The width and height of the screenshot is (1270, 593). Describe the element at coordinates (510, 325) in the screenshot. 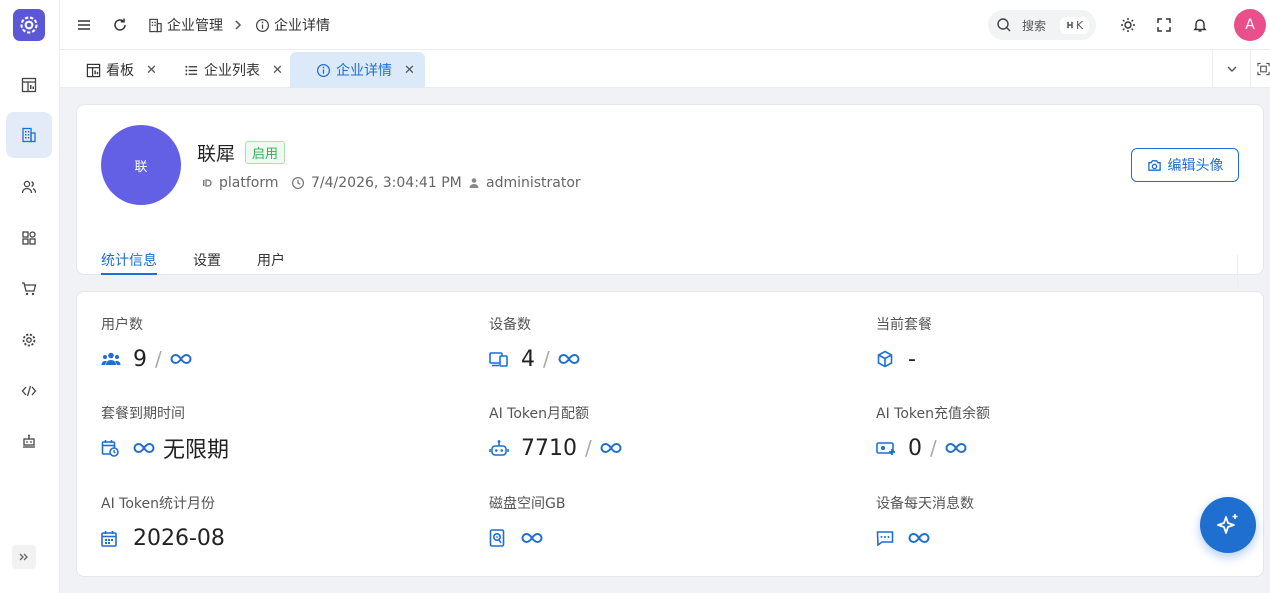

I see `stat-label: 设备数` at that location.